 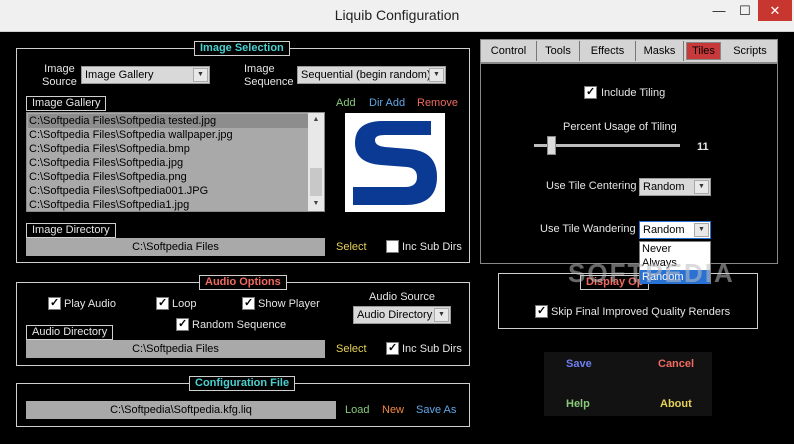 I want to click on tile-centering-select: Random ▼, so click(x=675, y=187).